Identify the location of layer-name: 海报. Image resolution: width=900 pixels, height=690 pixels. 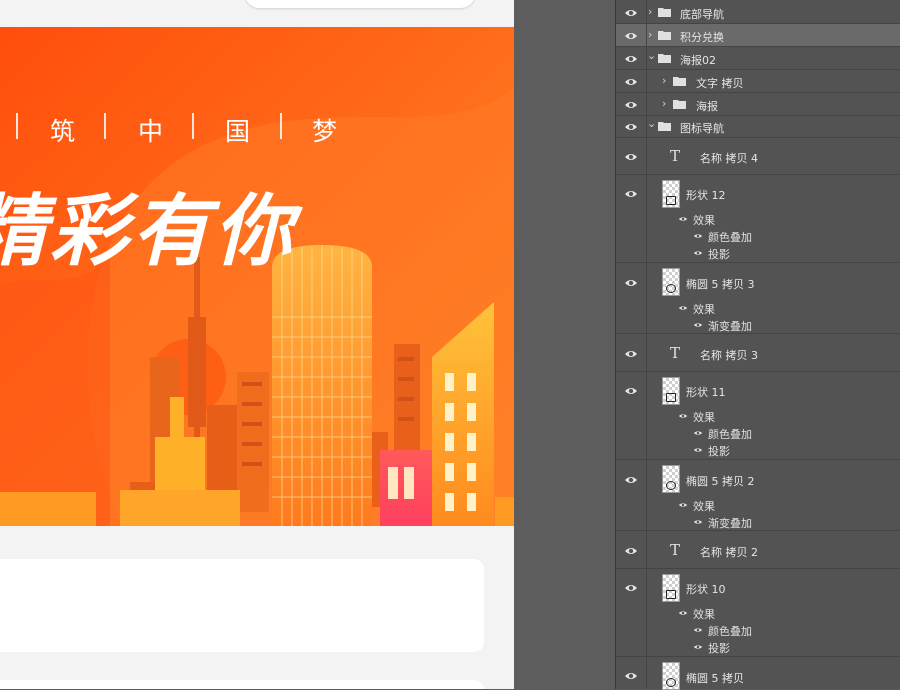
(707, 106).